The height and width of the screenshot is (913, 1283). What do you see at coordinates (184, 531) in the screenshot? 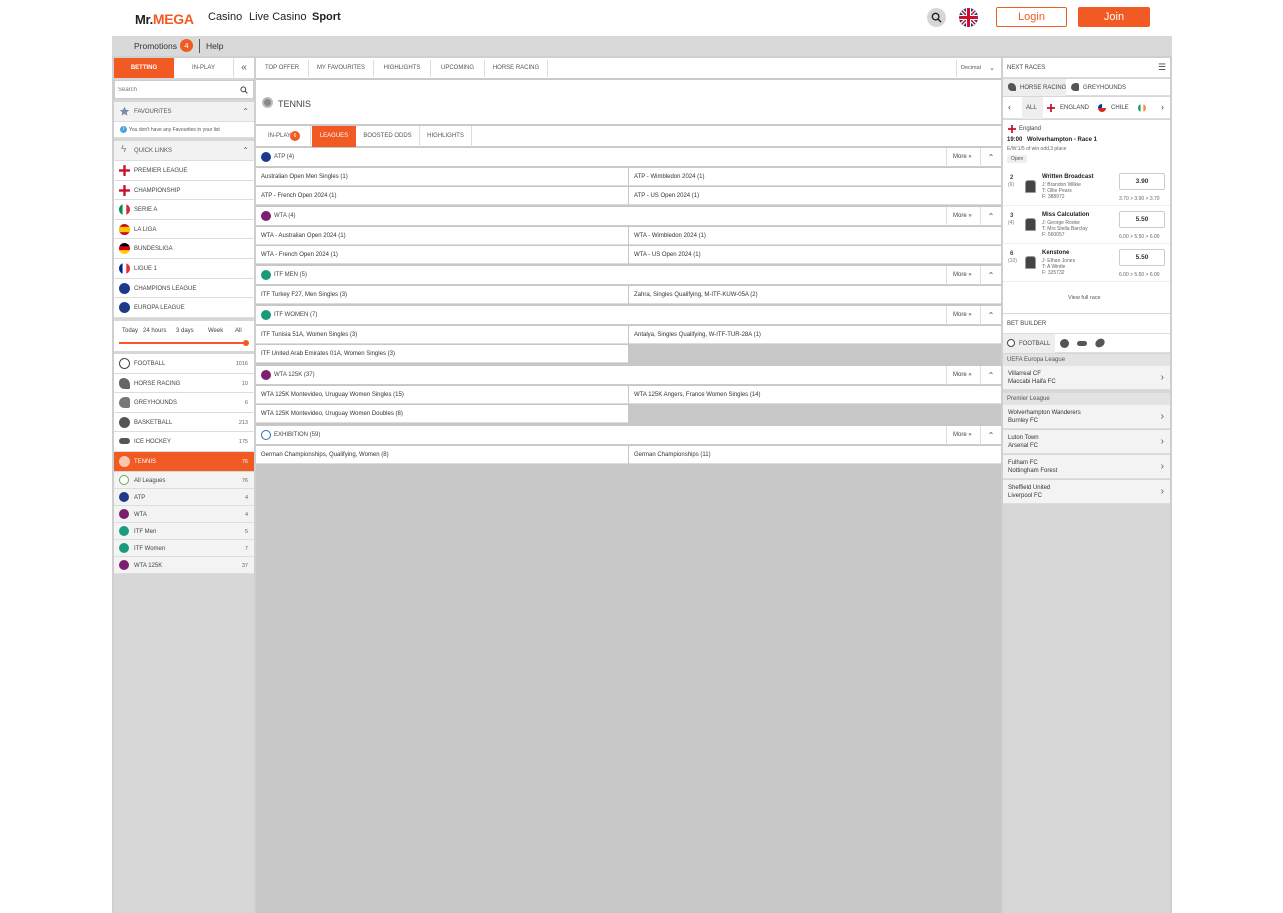
I see `league-itf-men: ITF Men 5` at bounding box center [184, 531].